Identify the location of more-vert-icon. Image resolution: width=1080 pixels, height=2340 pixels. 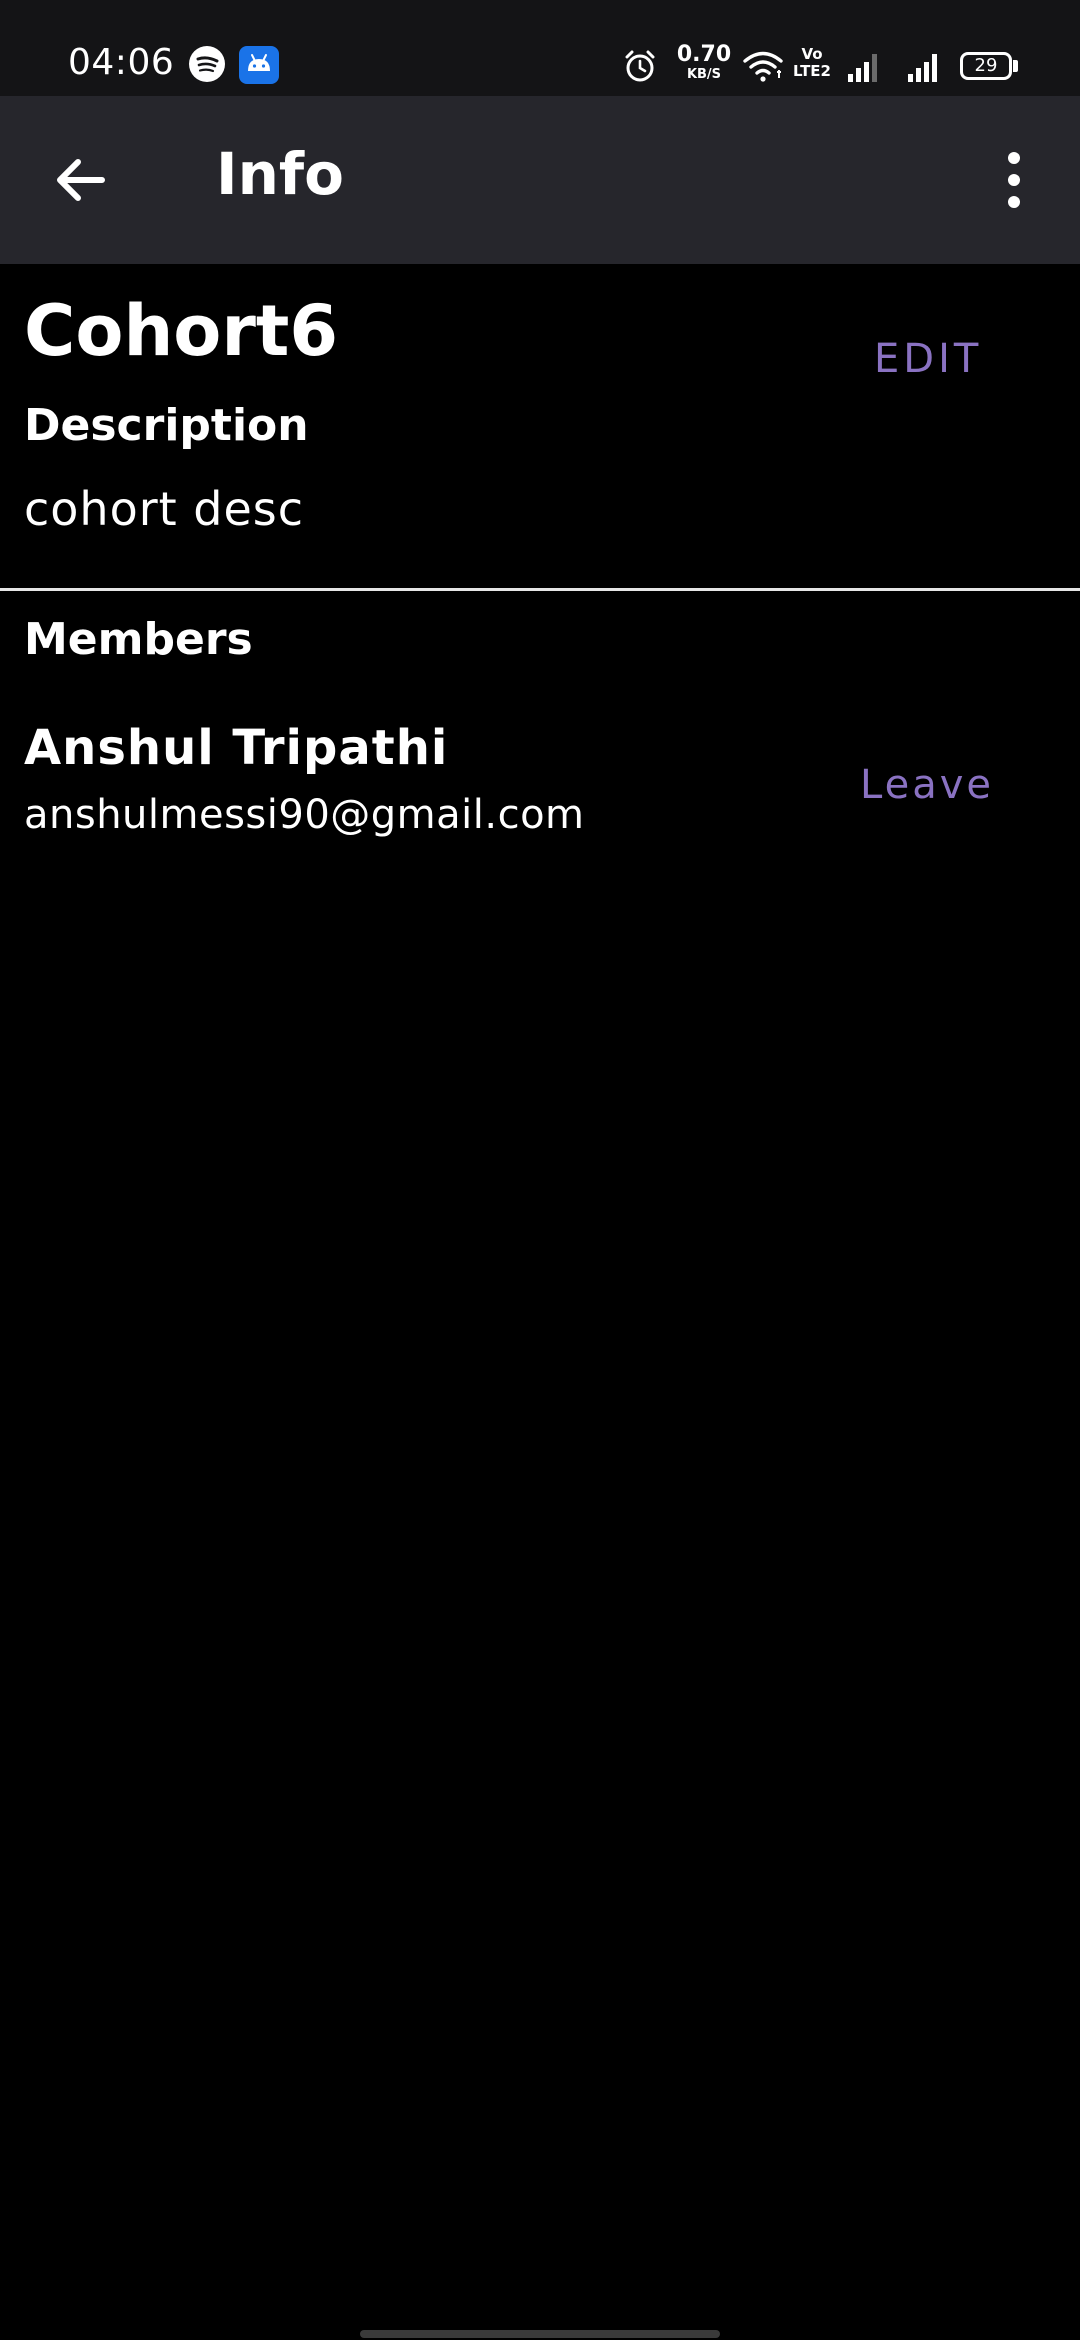
(1014, 188).